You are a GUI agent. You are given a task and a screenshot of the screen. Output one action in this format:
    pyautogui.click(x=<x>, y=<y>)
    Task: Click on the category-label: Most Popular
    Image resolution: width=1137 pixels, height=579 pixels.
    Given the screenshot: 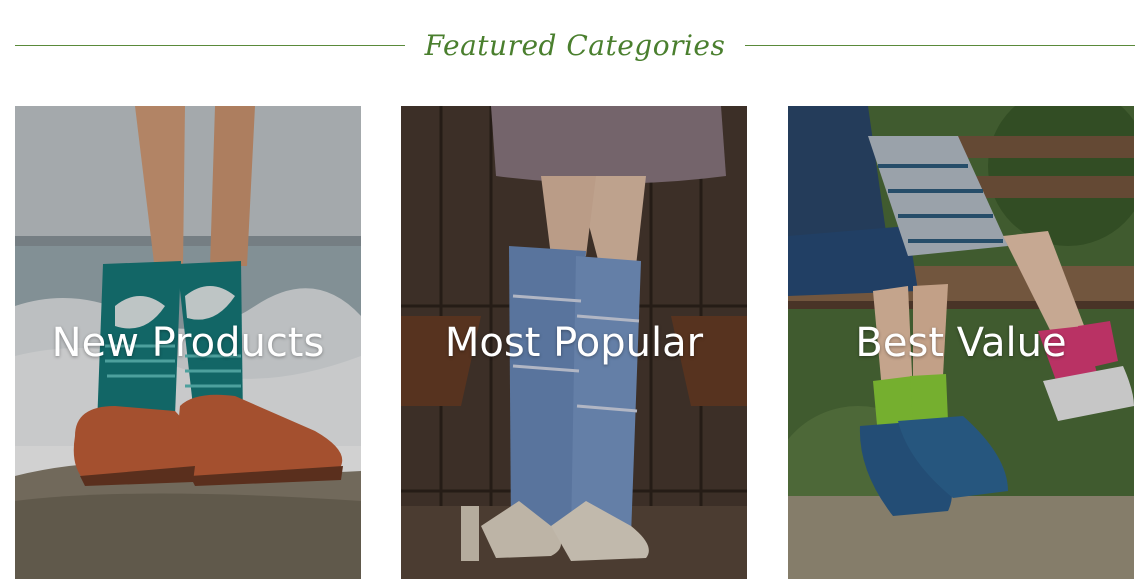 What is the action you would take?
    pyautogui.click(x=574, y=343)
    